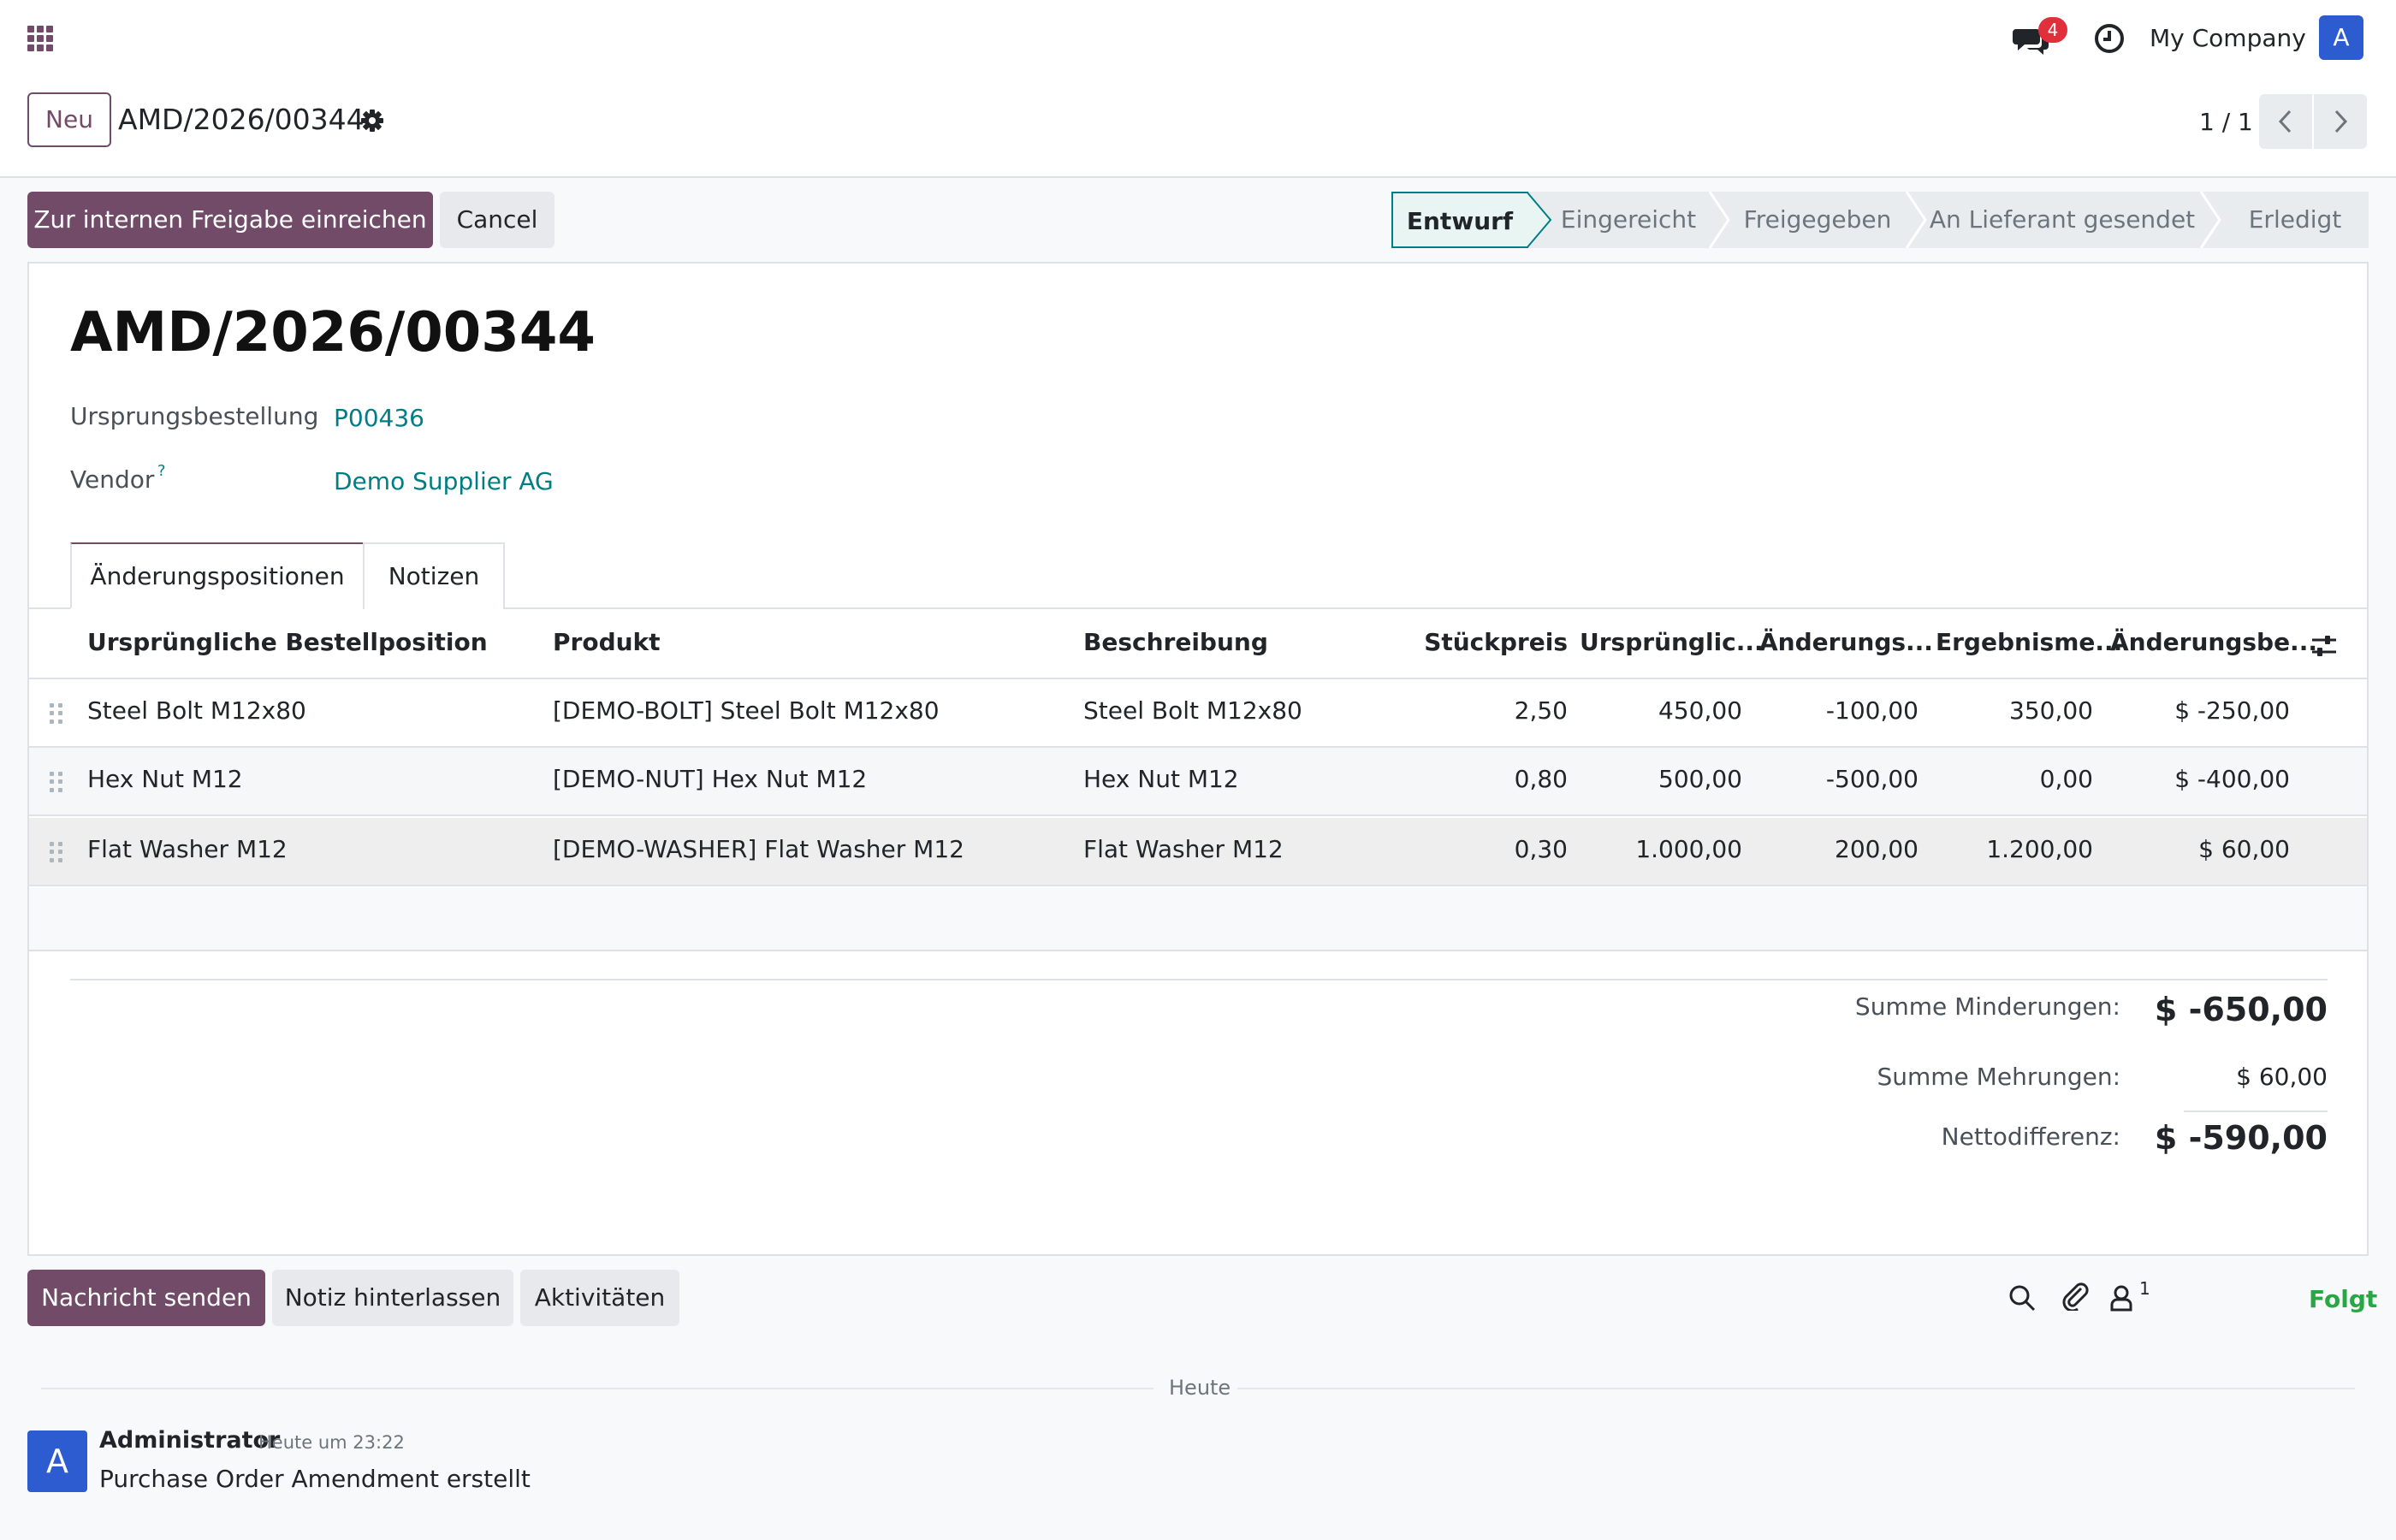 The image size is (2396, 1540). I want to click on tab-notes: Notizen, so click(434, 575).